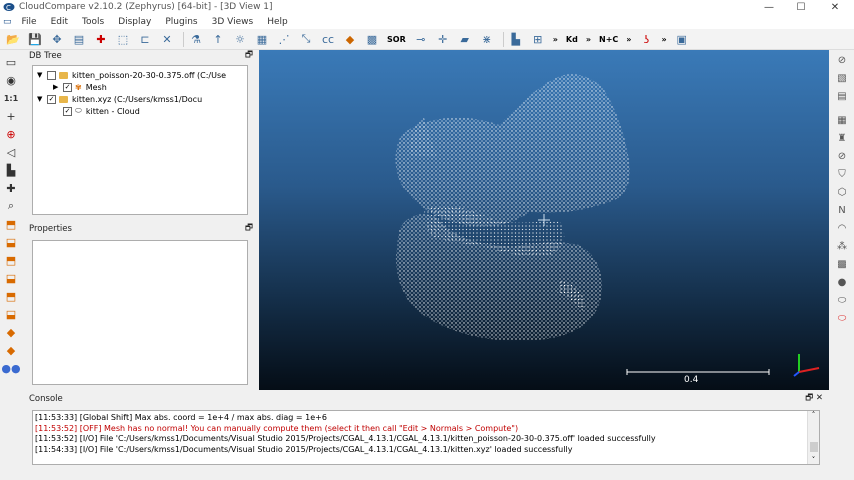 The width and height of the screenshot is (854, 480). Describe the element at coordinates (842, 78) in the screenshot. I see `plugin-a-icon: ▧` at that location.